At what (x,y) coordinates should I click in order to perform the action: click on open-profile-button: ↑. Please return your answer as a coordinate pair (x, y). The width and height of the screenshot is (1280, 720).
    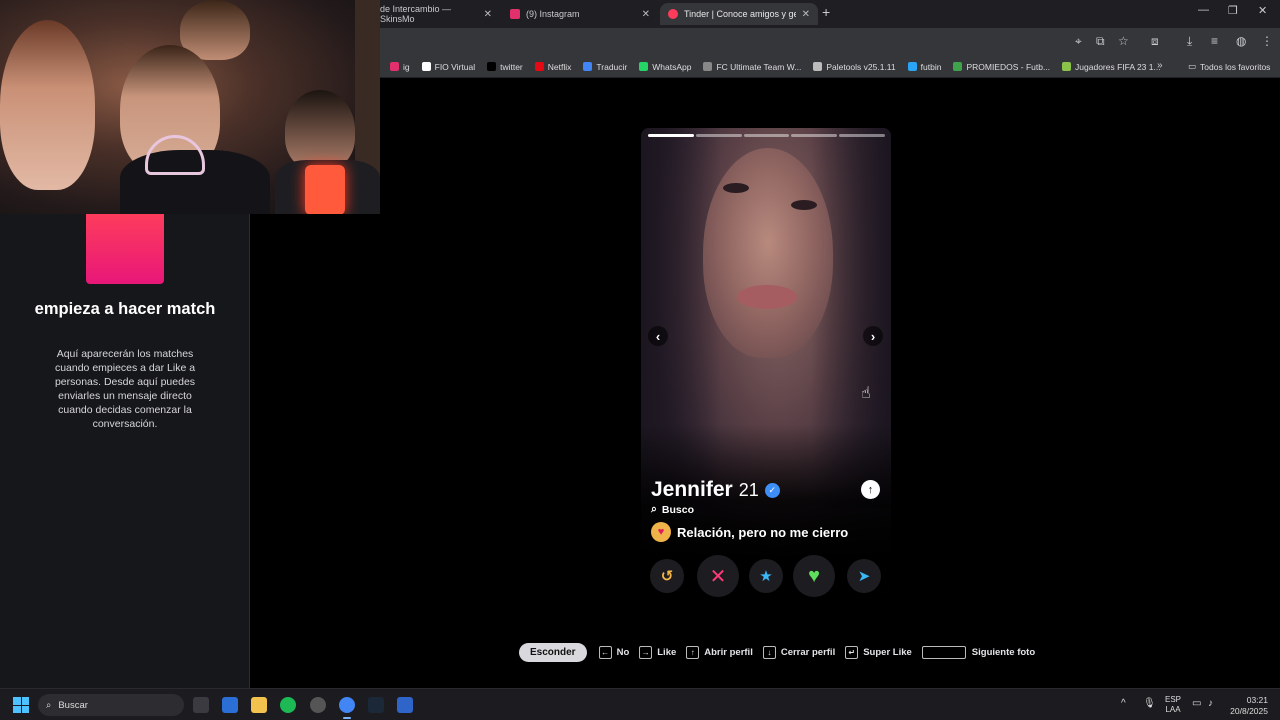
    Looking at the image, I should click on (870, 489).